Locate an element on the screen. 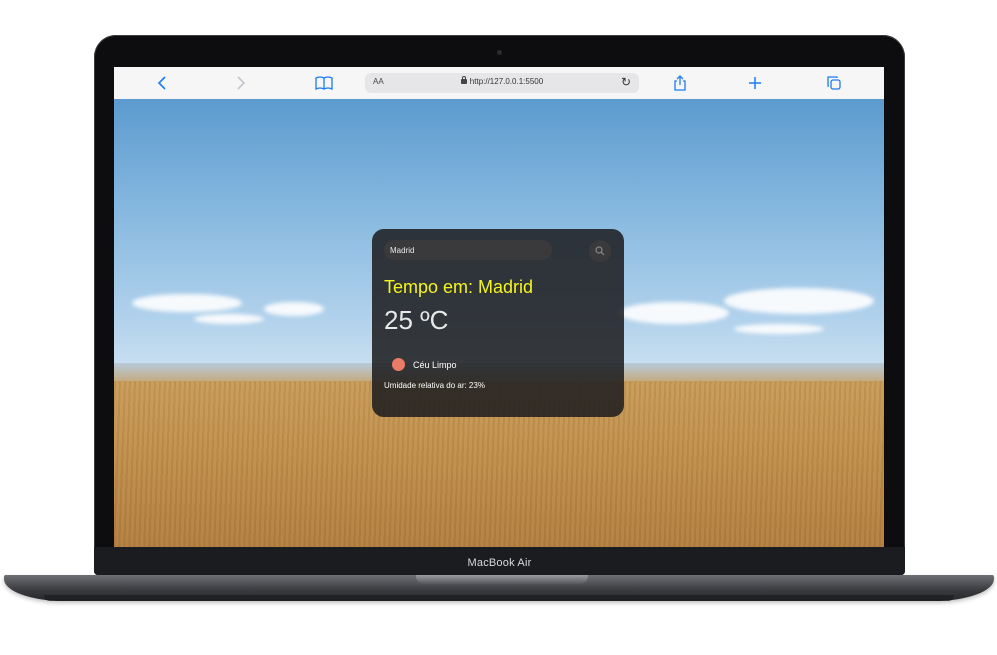 This screenshot has width=997, height=655. back-icon is located at coordinates (162, 83).